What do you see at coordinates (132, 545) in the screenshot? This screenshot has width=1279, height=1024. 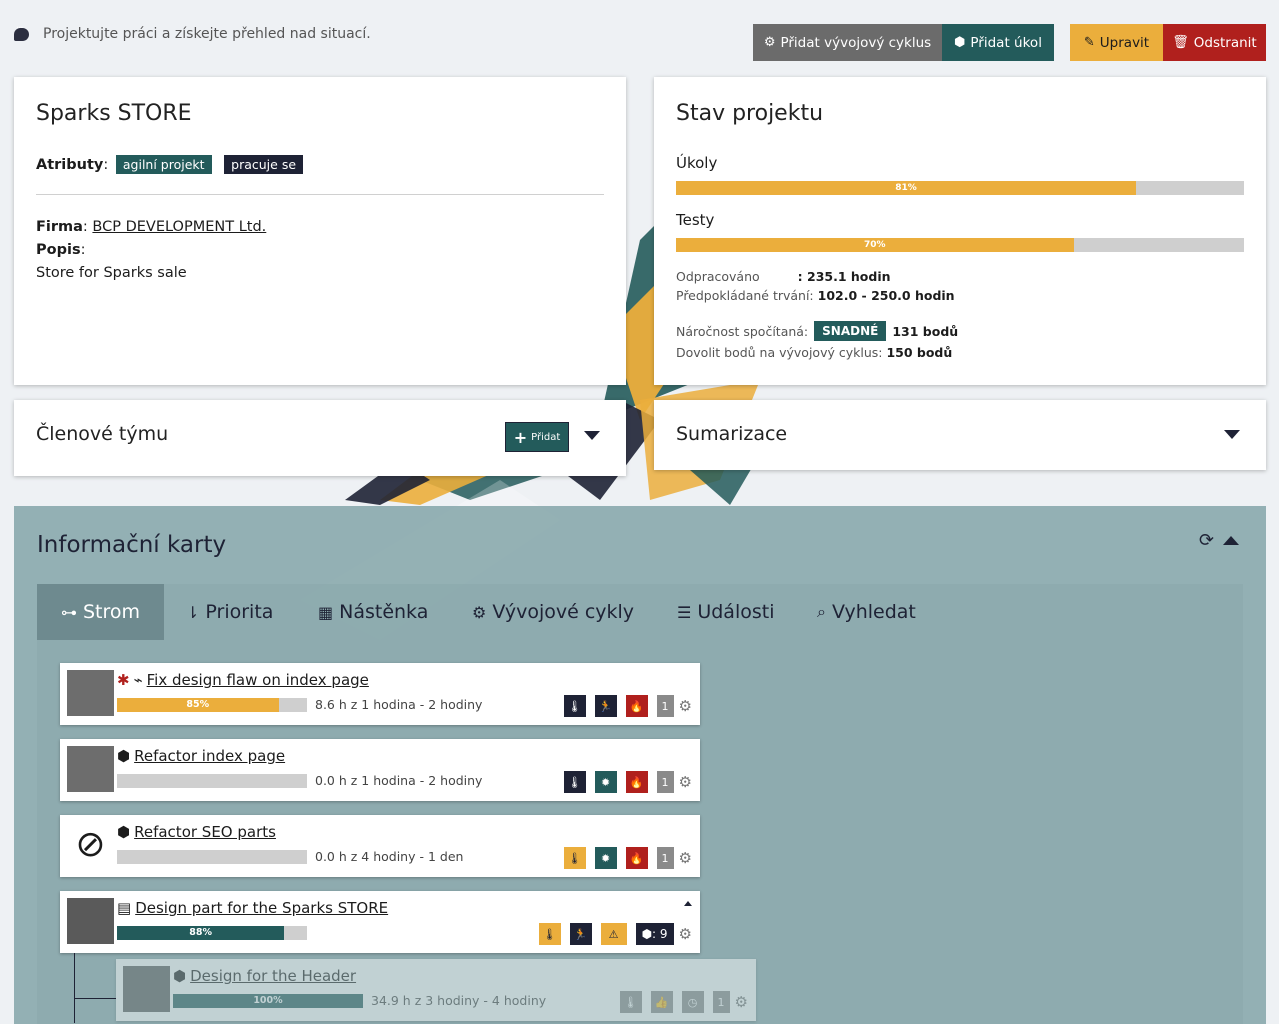 I see `info-cards-title: Informační karty` at bounding box center [132, 545].